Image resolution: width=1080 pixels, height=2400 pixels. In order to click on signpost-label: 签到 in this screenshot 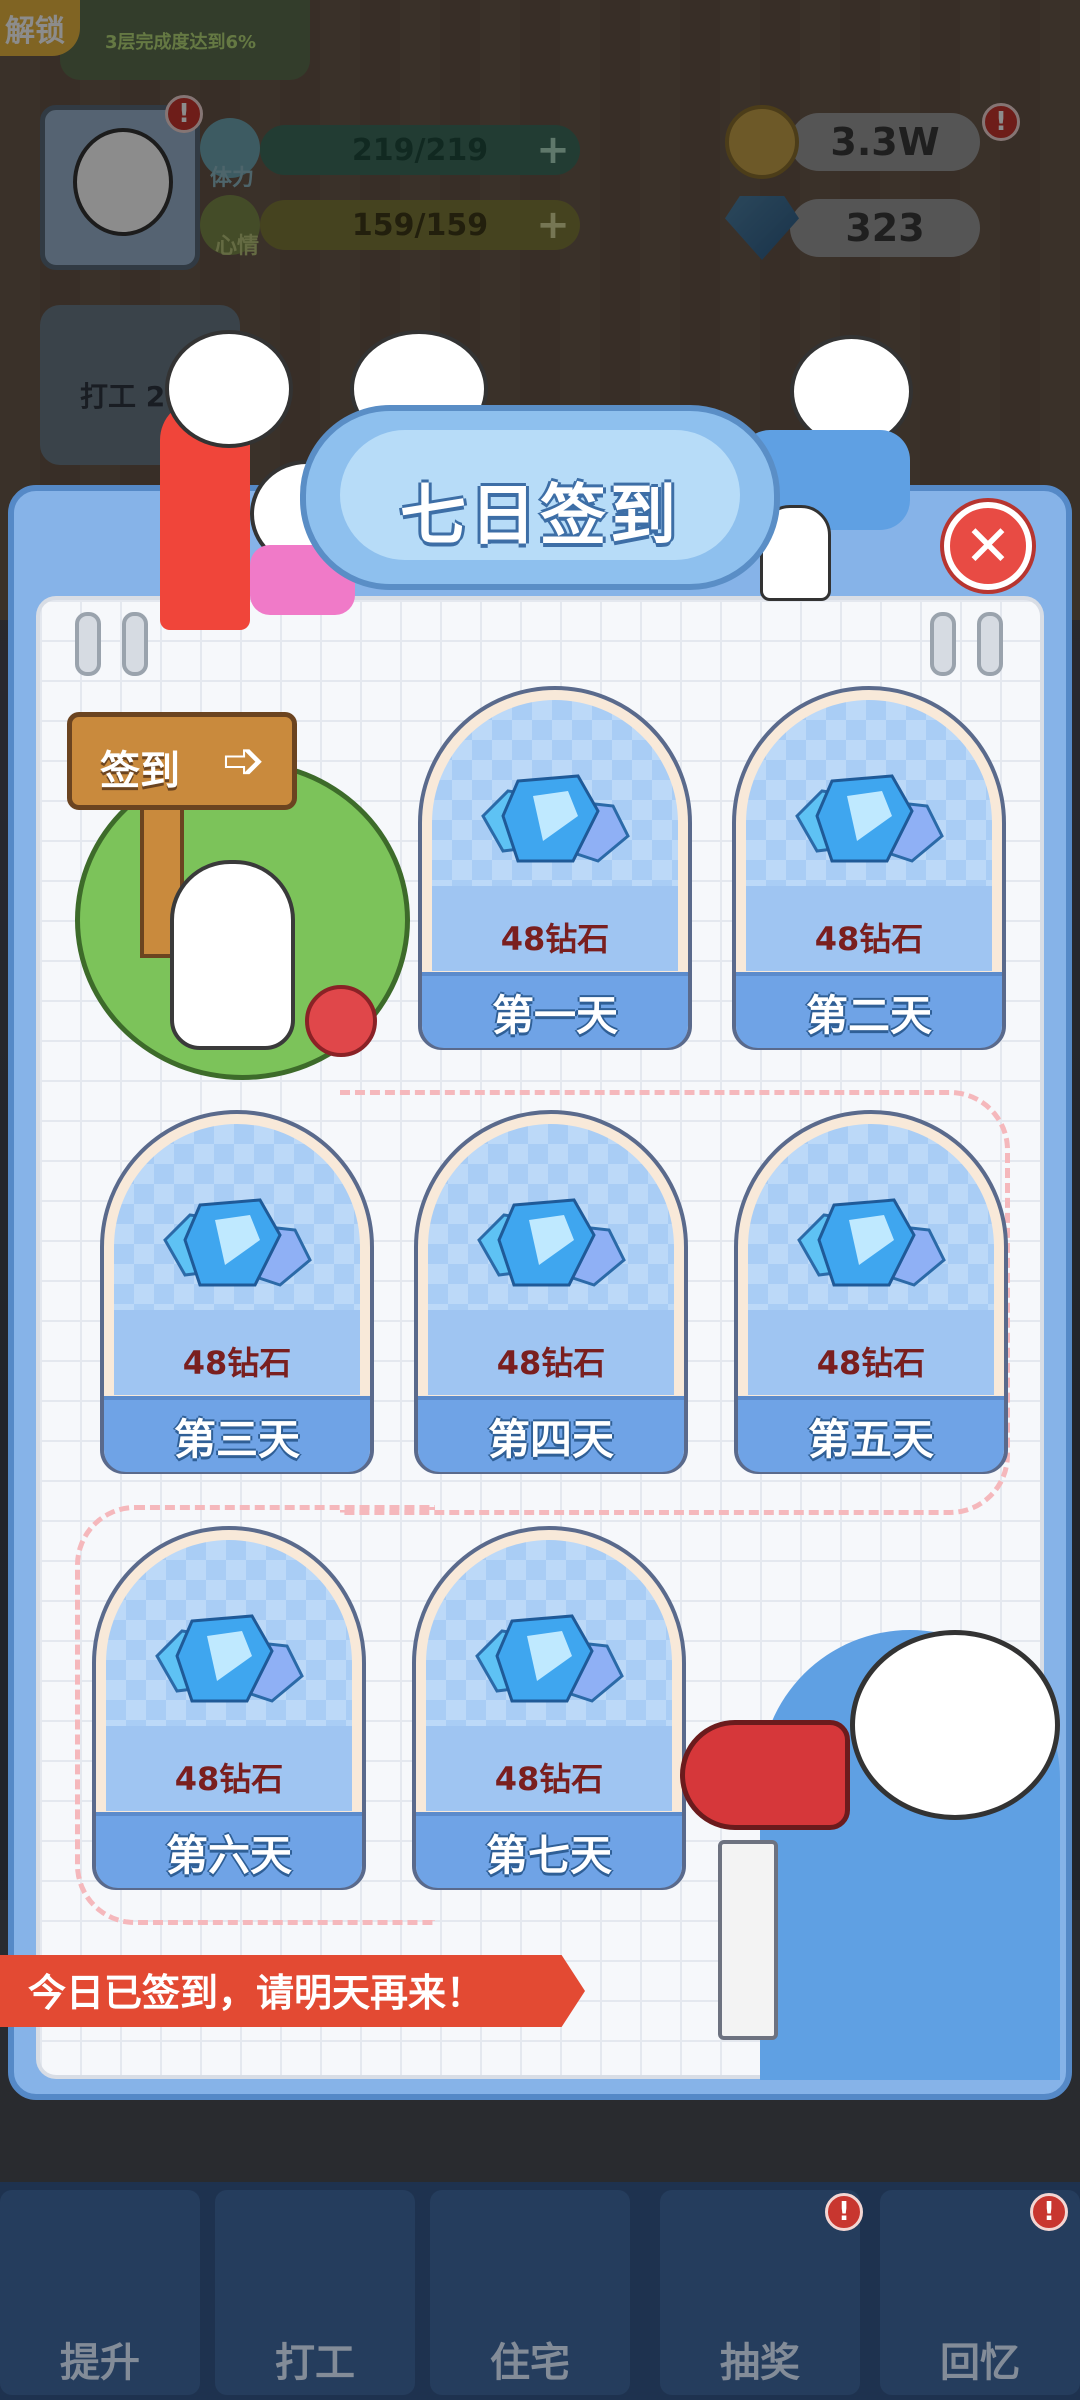, I will do `click(140, 771)`.